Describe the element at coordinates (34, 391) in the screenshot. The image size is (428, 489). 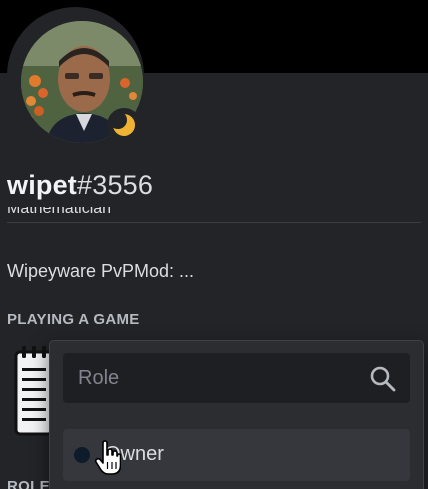
I see `game-notepad-icon` at that location.